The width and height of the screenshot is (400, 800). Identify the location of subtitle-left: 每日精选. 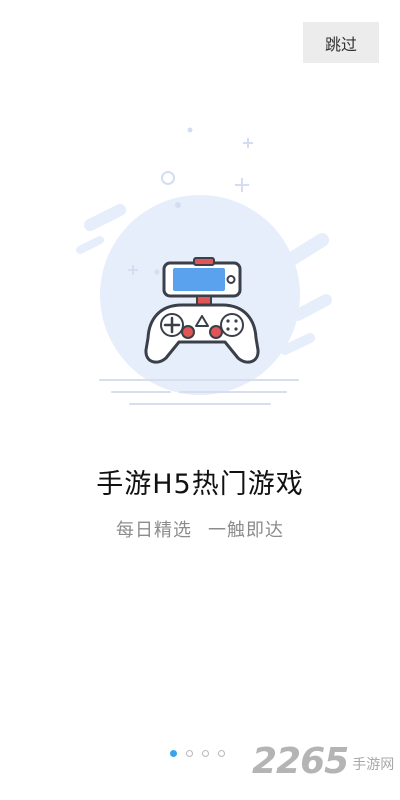
(154, 530).